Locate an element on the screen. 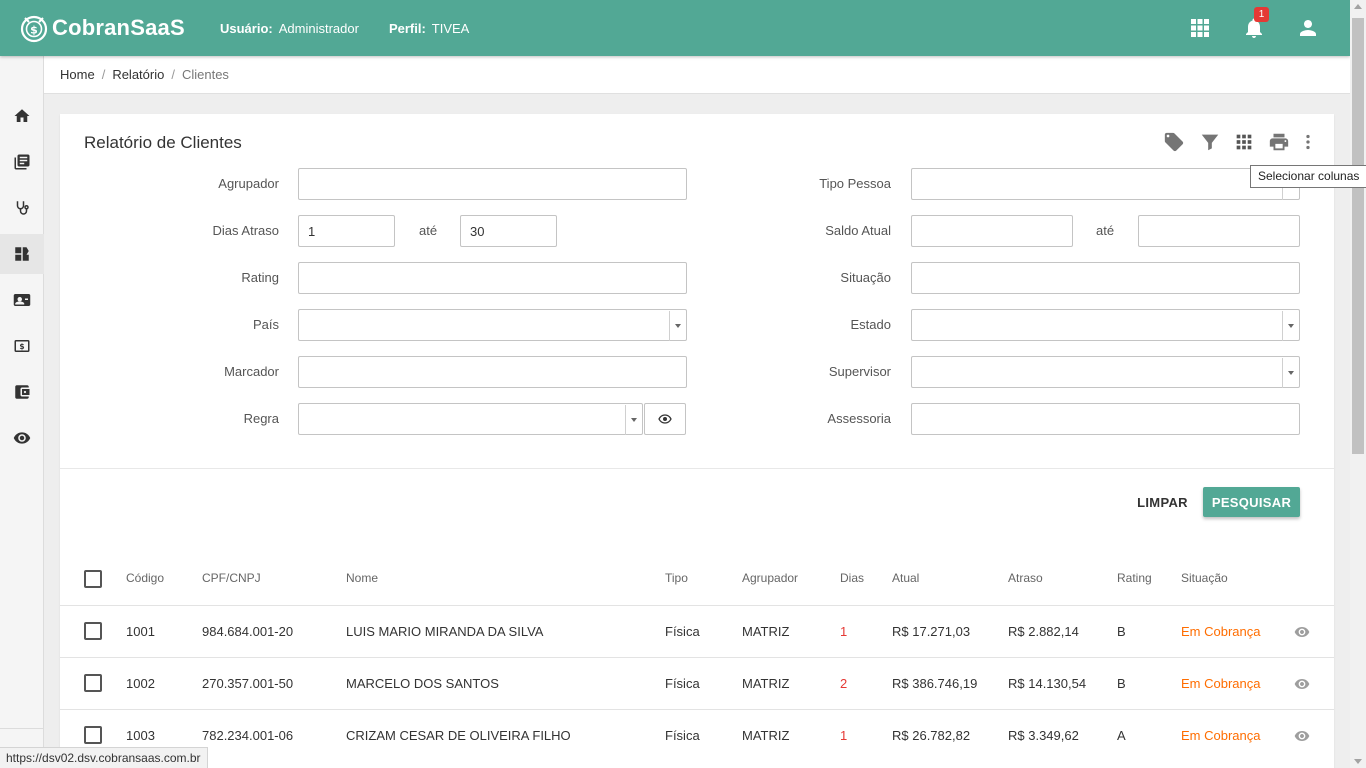 This screenshot has height=768, width=1366. dias-atraso-from-input is located at coordinates (346, 231).